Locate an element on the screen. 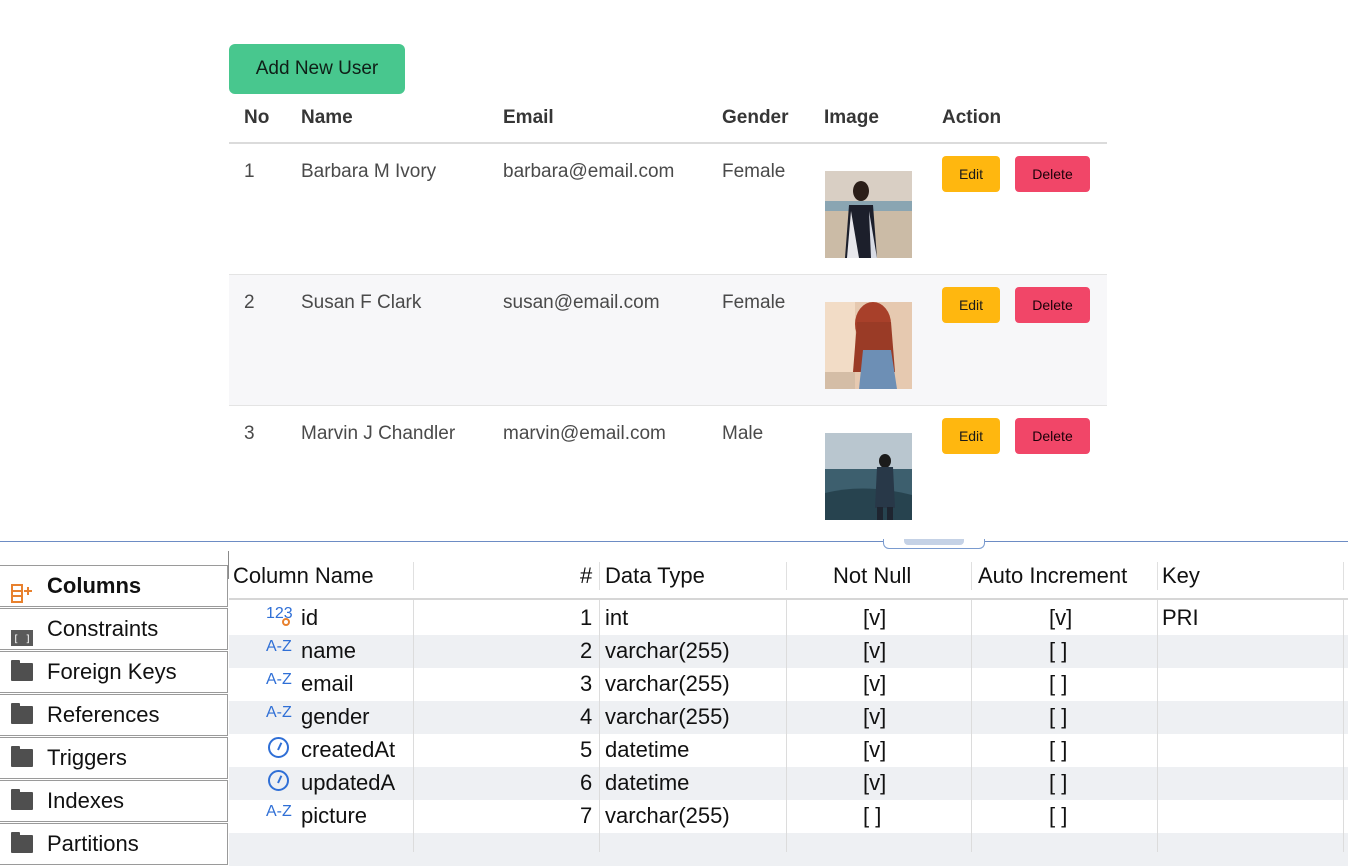 The height and width of the screenshot is (866, 1348). row-gender: Male is located at coordinates (743, 433).